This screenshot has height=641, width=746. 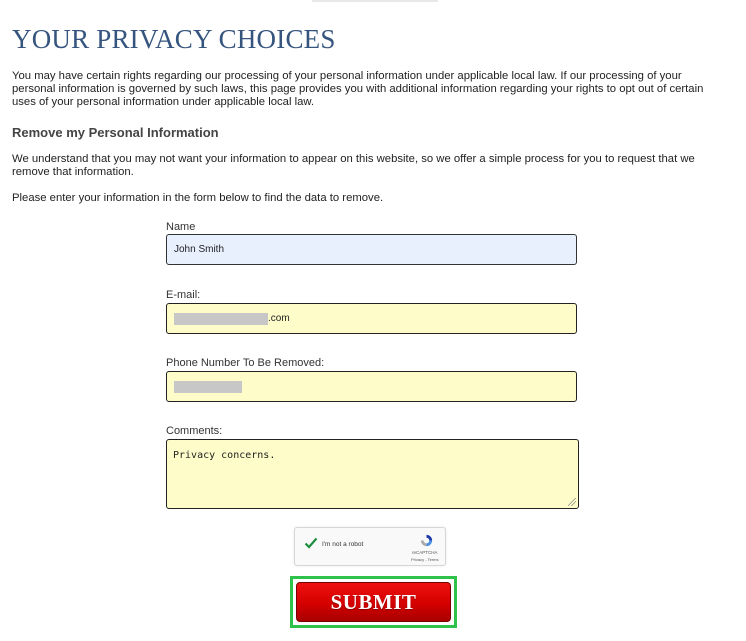 I want to click on name-input: John Smith, so click(x=371, y=249).